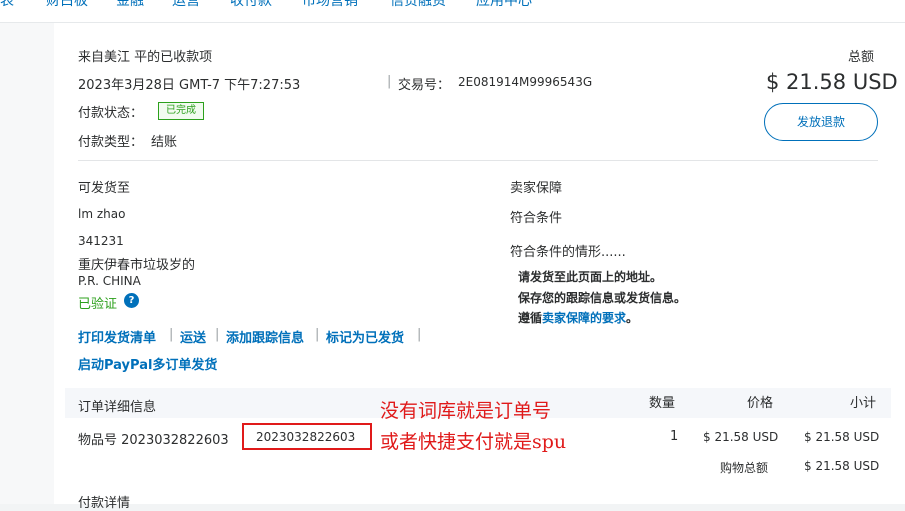 Image resolution: width=905 pixels, height=511 pixels. I want to click on status-badge: 已完成, so click(181, 111).